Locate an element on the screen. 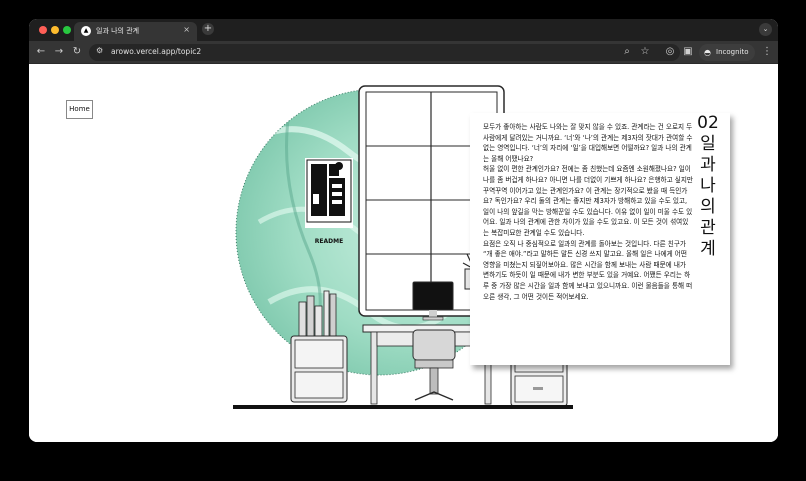  title-char: 일 is located at coordinates (708, 144).